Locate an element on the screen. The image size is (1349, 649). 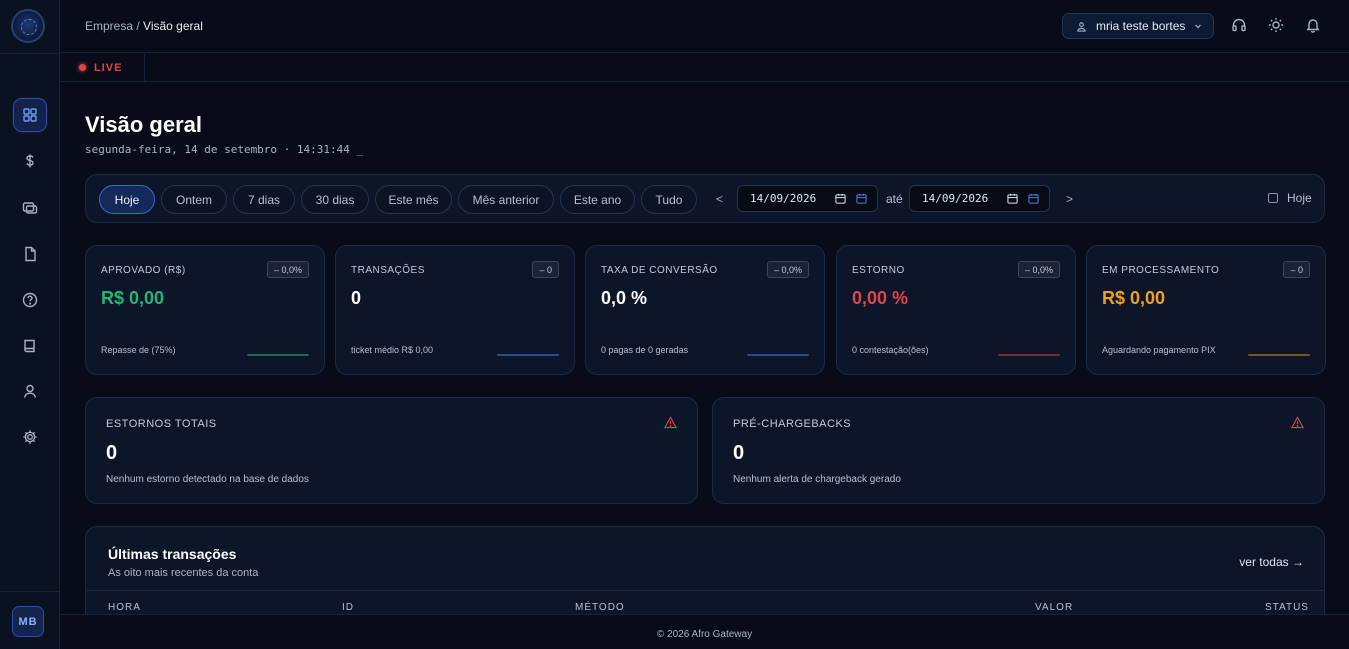
sidebar-item-help is located at coordinates (30, 300).